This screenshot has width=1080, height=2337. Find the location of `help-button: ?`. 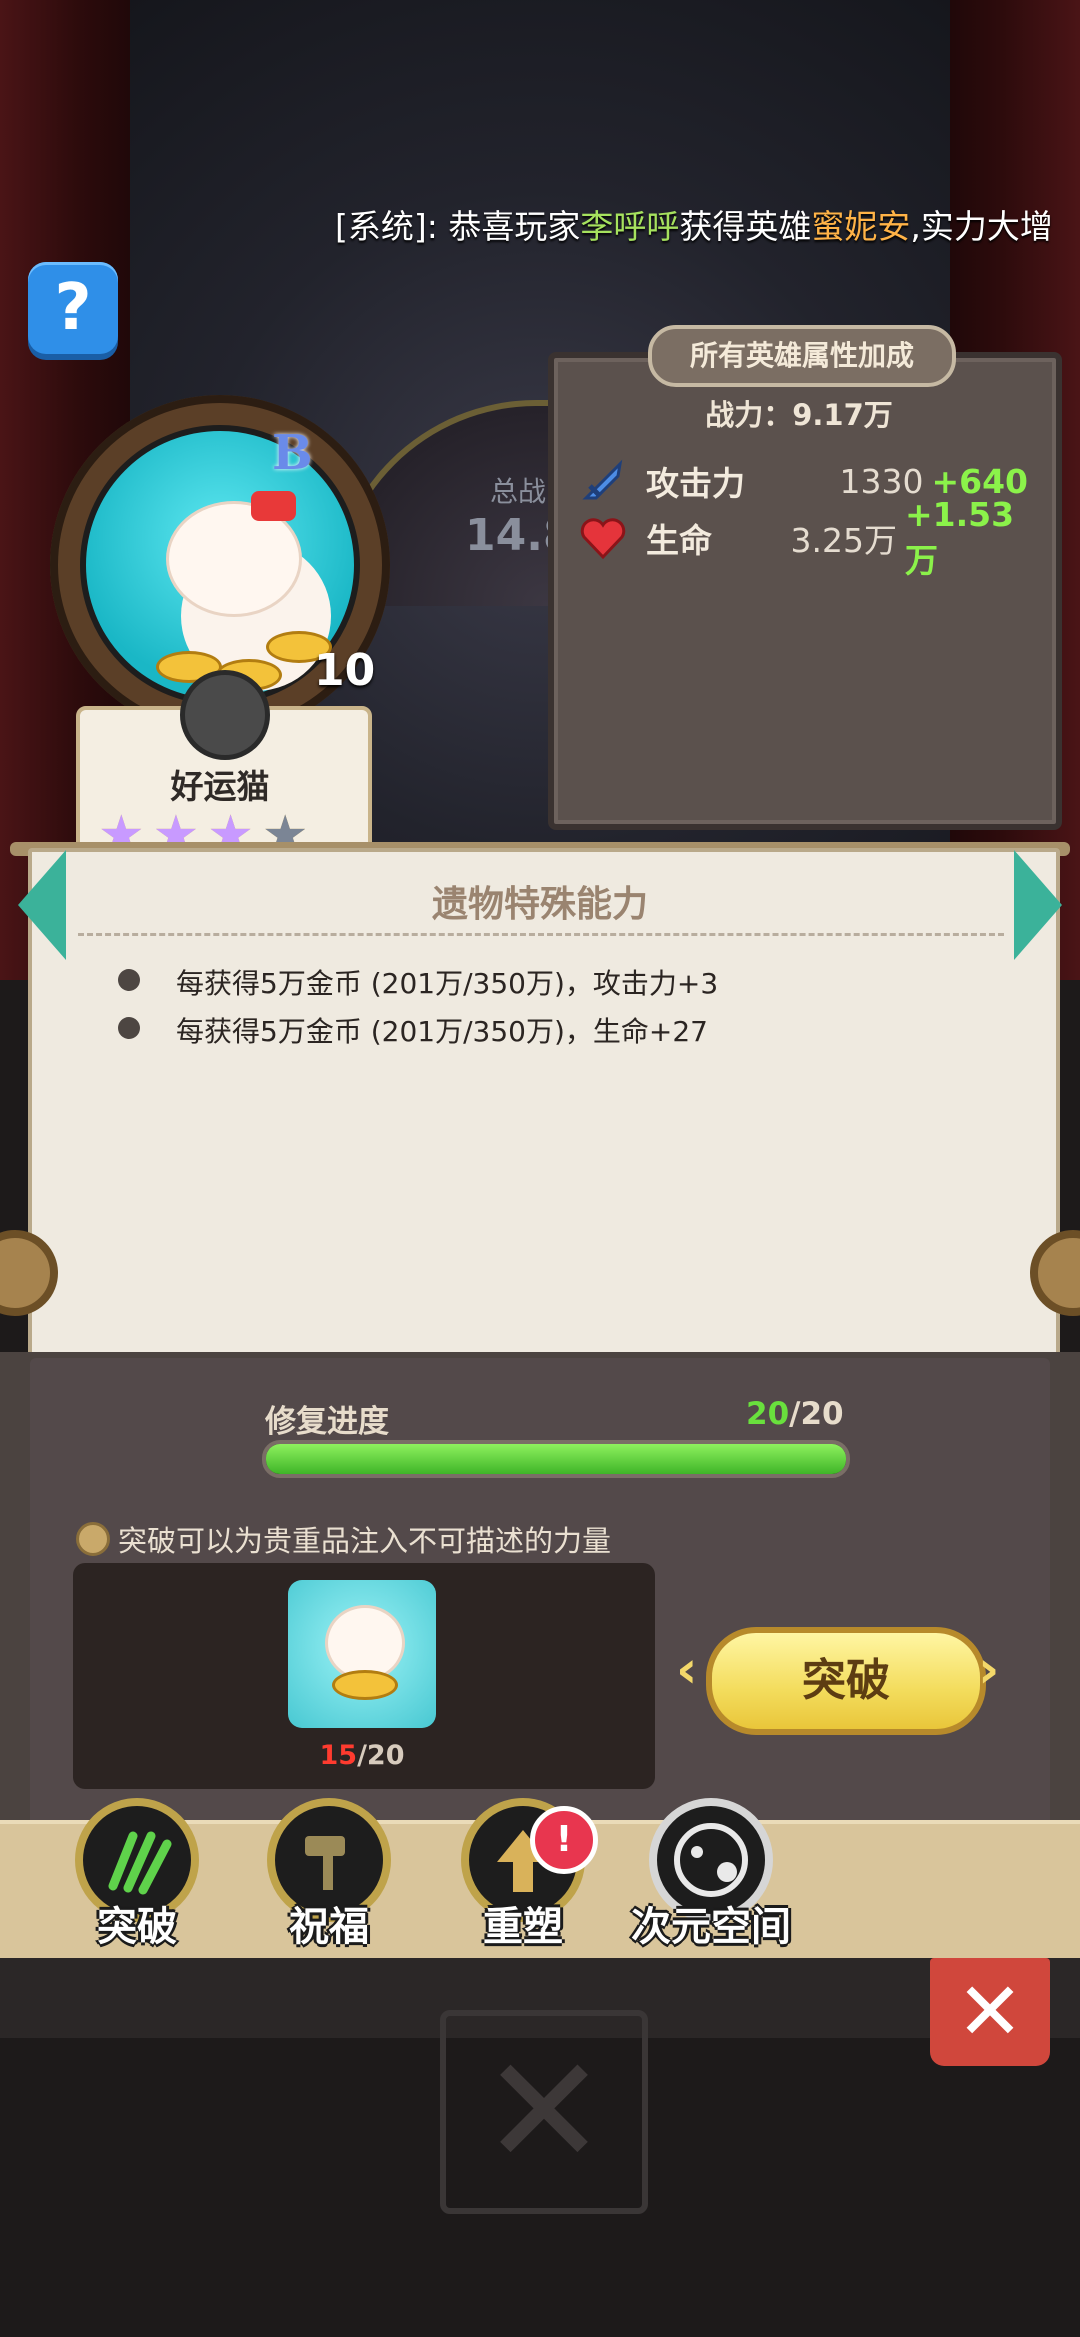

help-button: ? is located at coordinates (73, 308).